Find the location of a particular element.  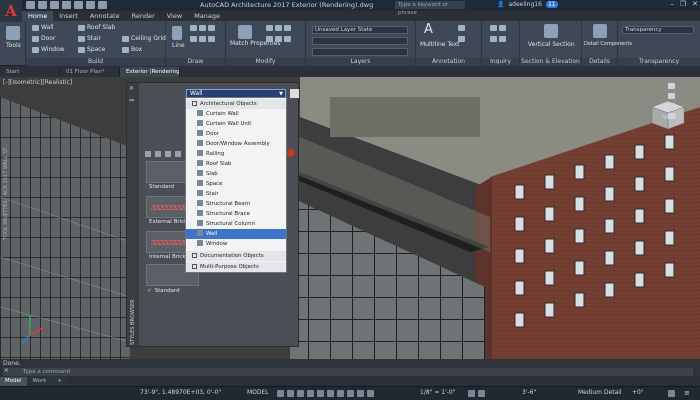

list-item-door-window-assembly: Door/Window Assembly is located at coordinates (236, 144).